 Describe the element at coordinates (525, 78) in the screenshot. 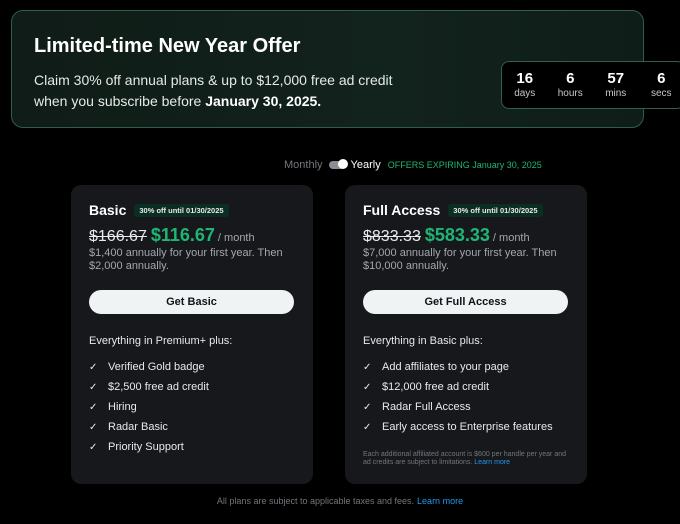

I see `countdown-days-value: 16` at that location.